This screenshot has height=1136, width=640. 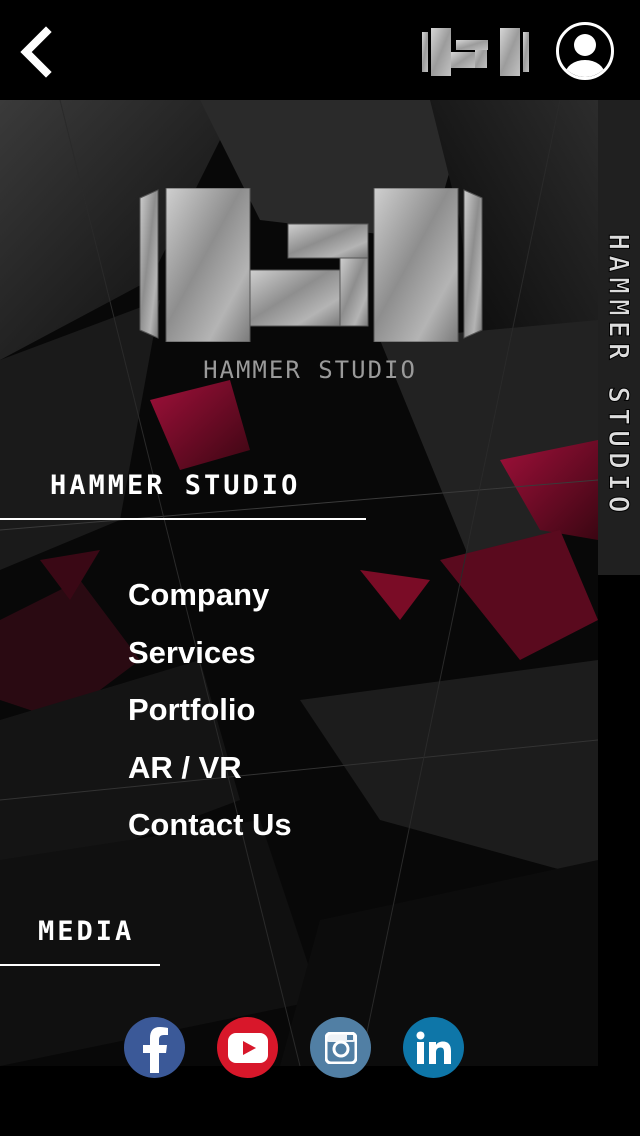 I want to click on menu-item-services: Services, so click(x=210, y=653).